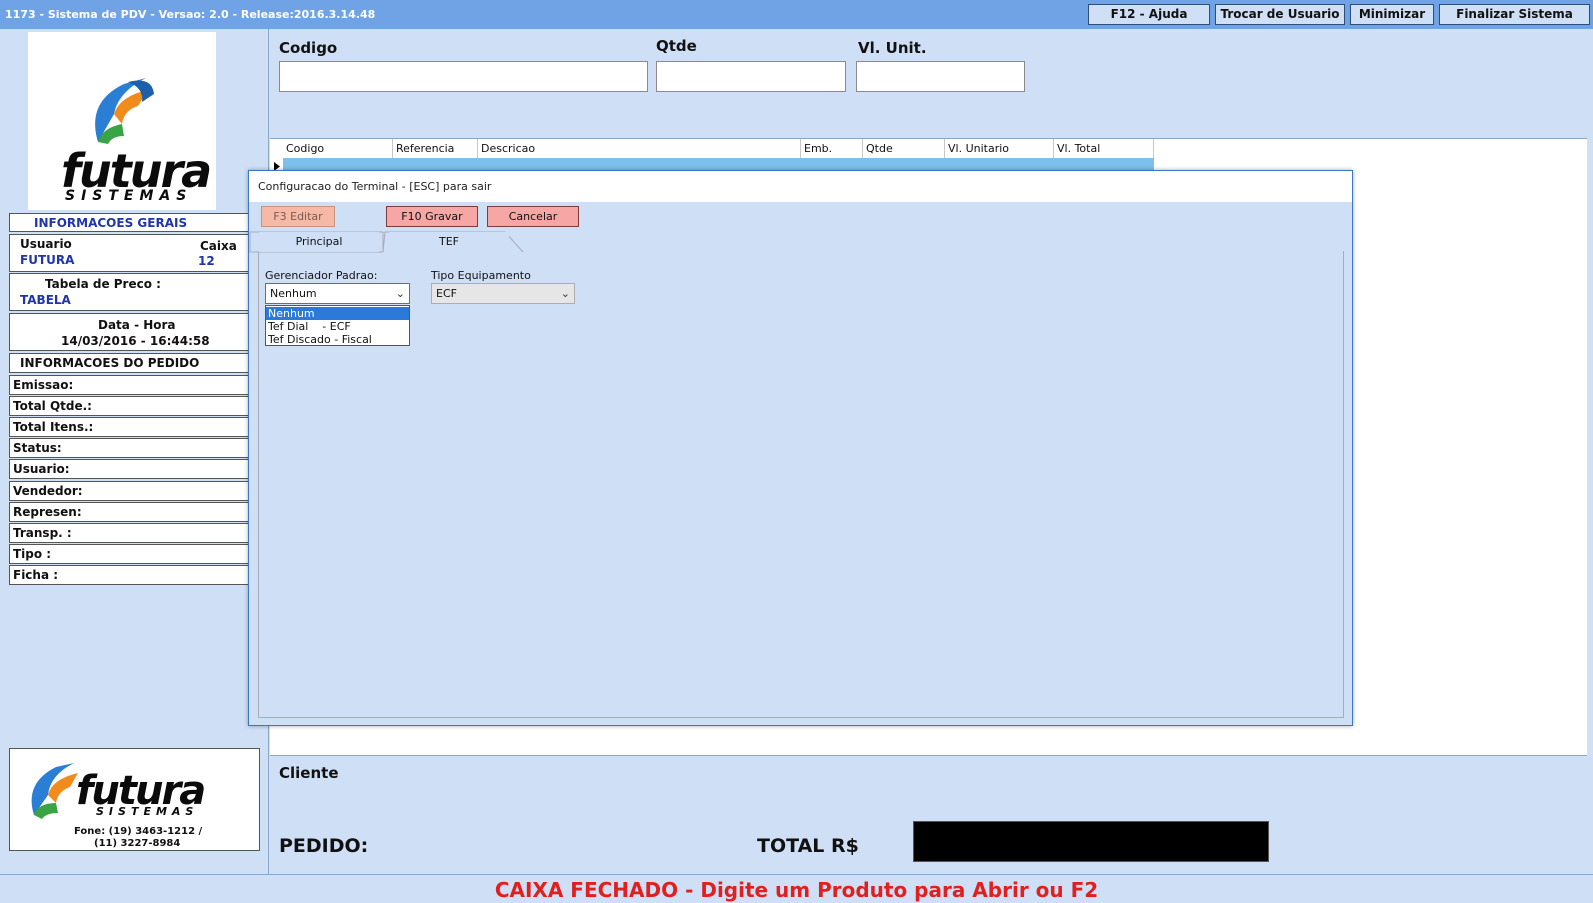 This screenshot has width=1593, height=903. Describe the element at coordinates (446, 293) in the screenshot. I see `tipo-equipamento-value: ECF` at that location.